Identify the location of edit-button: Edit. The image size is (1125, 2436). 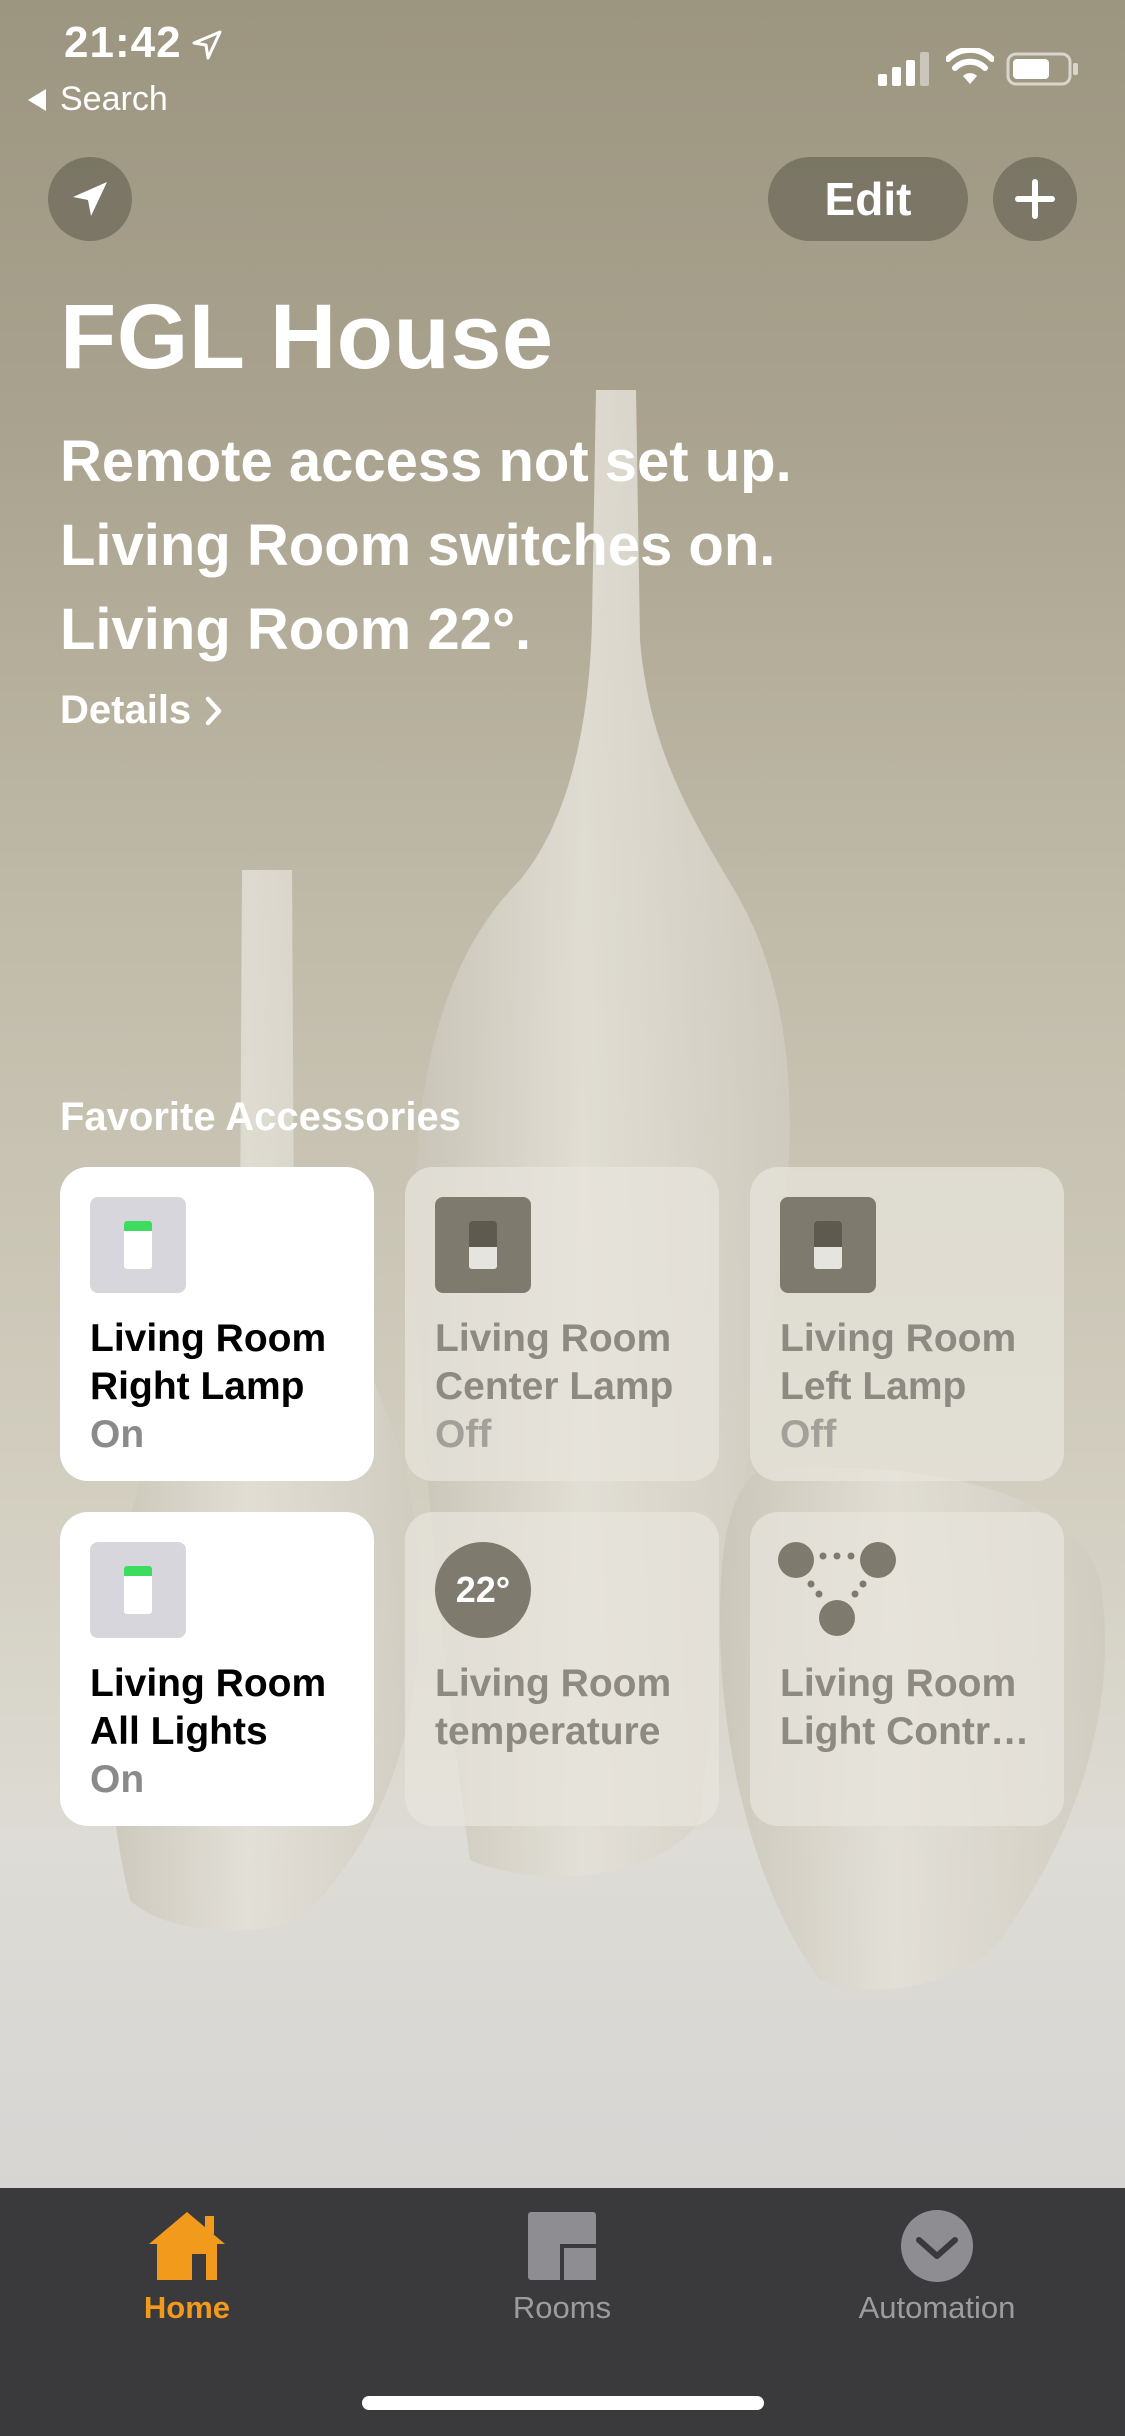
(868, 199).